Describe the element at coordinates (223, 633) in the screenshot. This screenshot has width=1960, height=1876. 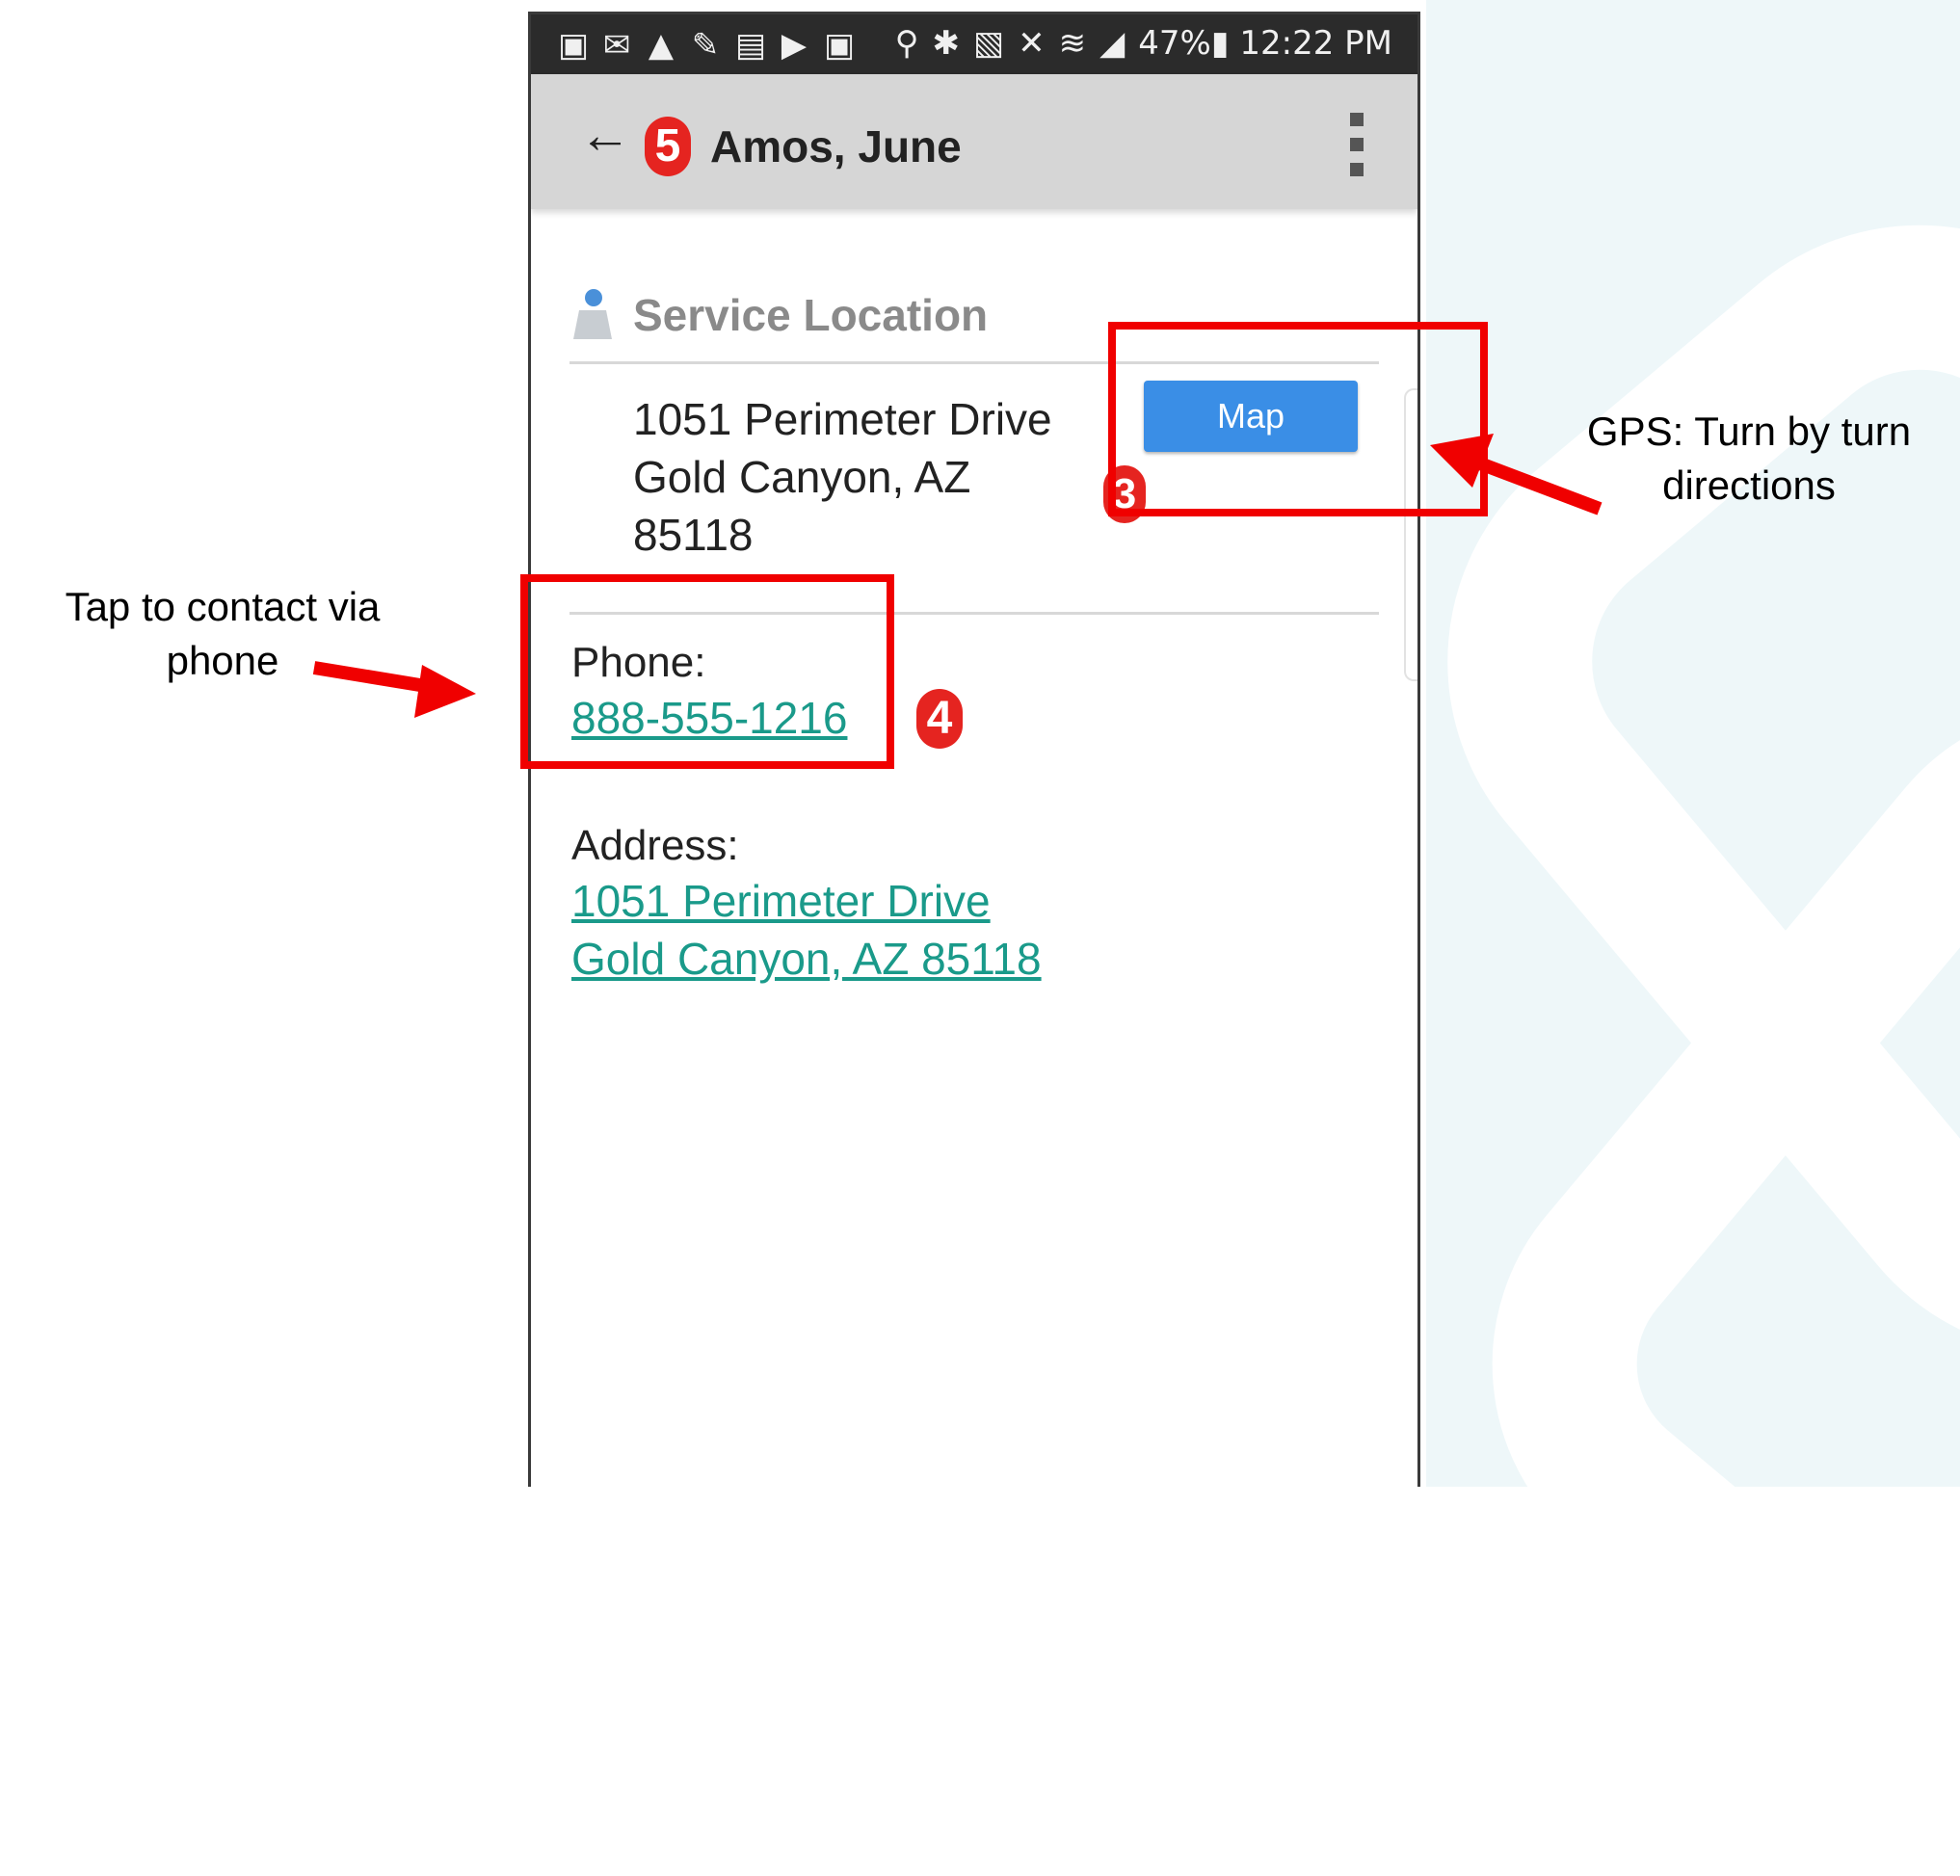
I see `phone-callout: Tap to contact via phone` at that location.